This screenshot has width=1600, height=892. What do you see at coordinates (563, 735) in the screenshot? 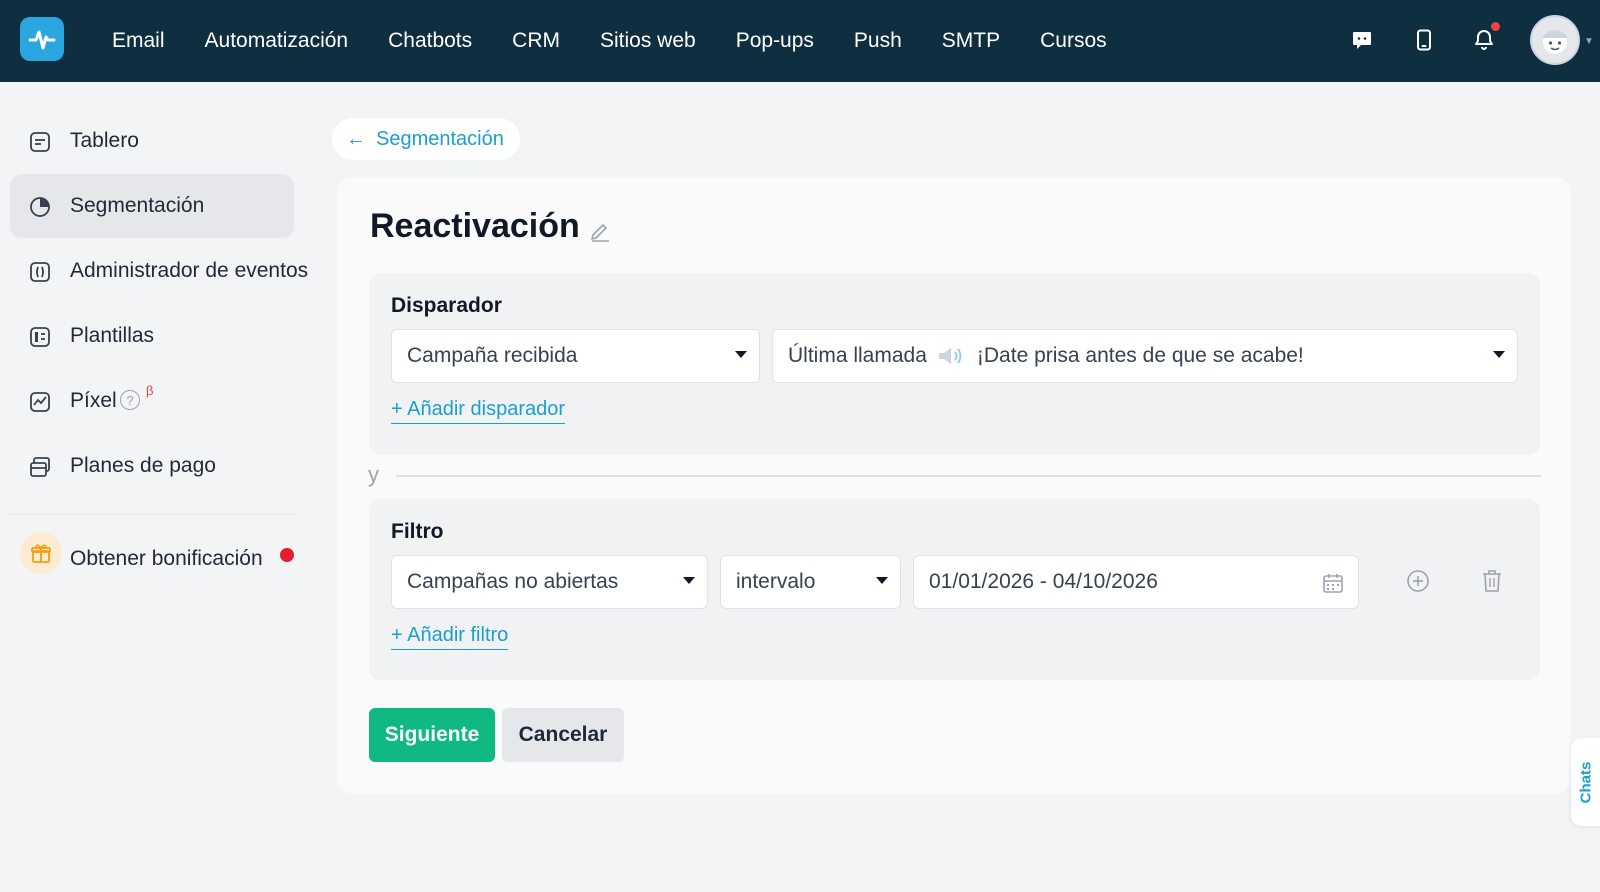
I see `cancel-button: Cancelar` at bounding box center [563, 735].